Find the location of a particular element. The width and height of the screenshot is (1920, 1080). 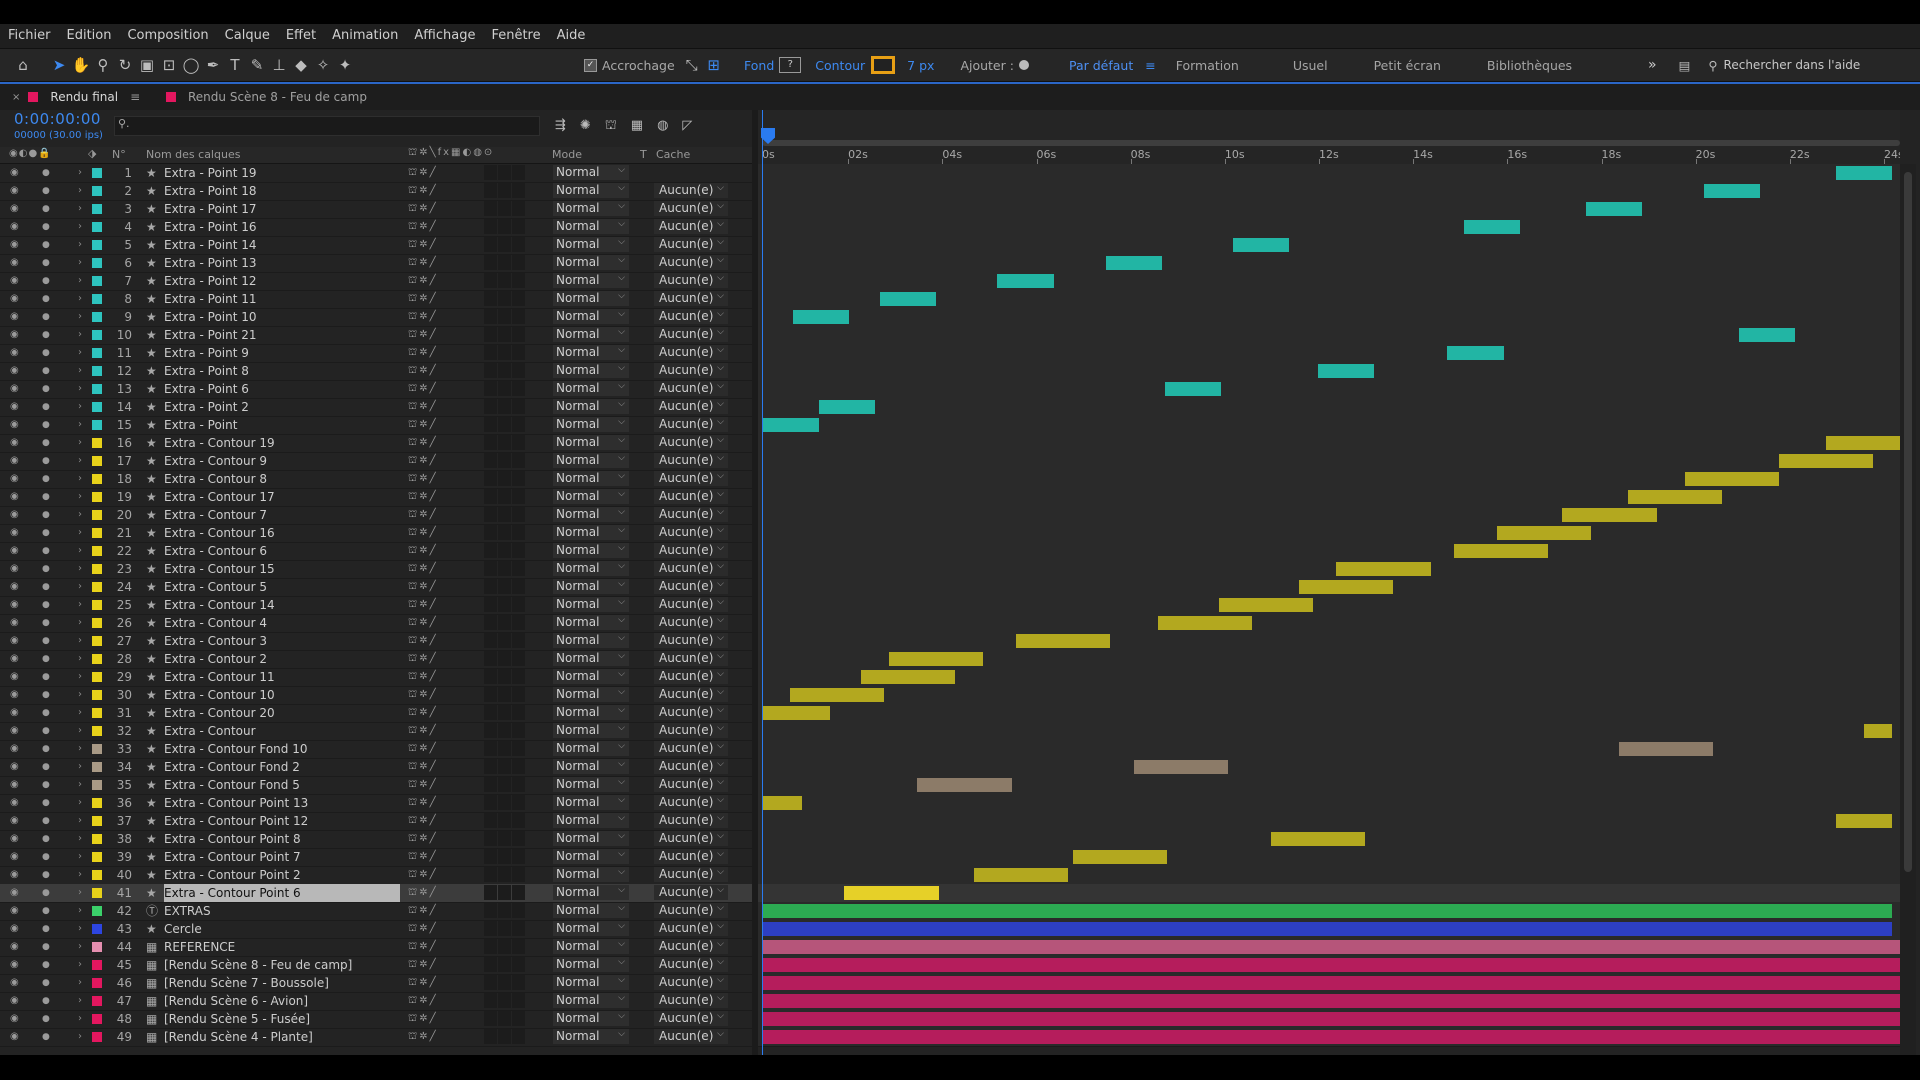

layer-name: Cercle is located at coordinates (282, 929).